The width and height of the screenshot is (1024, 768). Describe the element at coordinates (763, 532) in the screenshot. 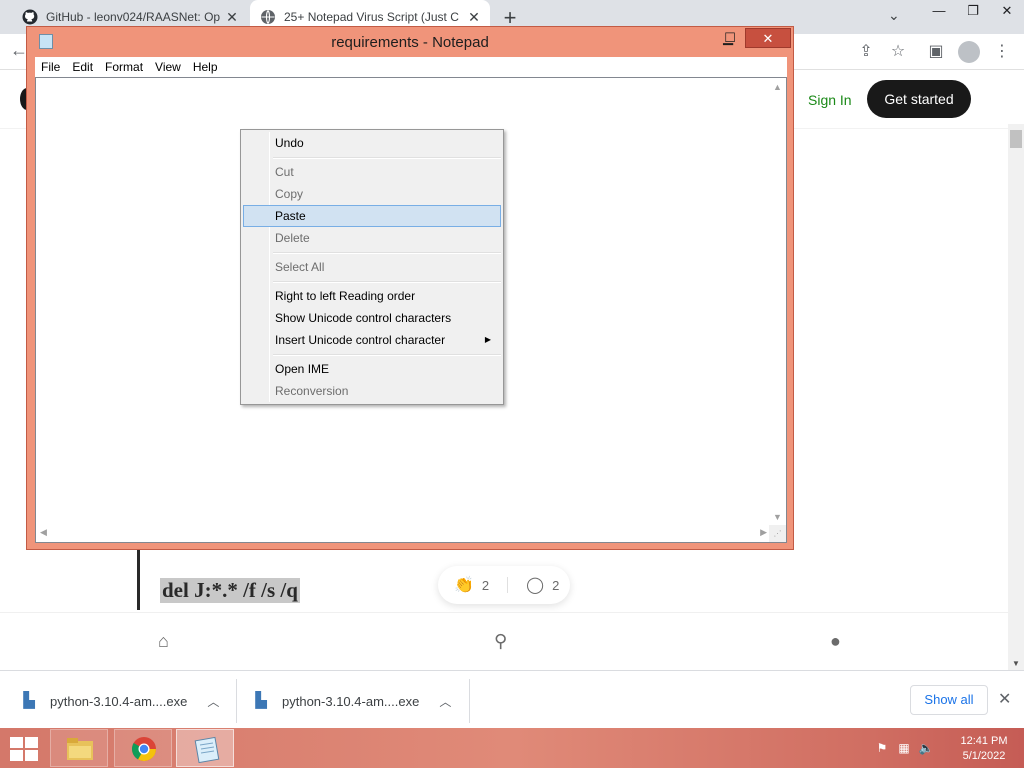

I see `scroll-right-arrow-icon: ▶` at that location.